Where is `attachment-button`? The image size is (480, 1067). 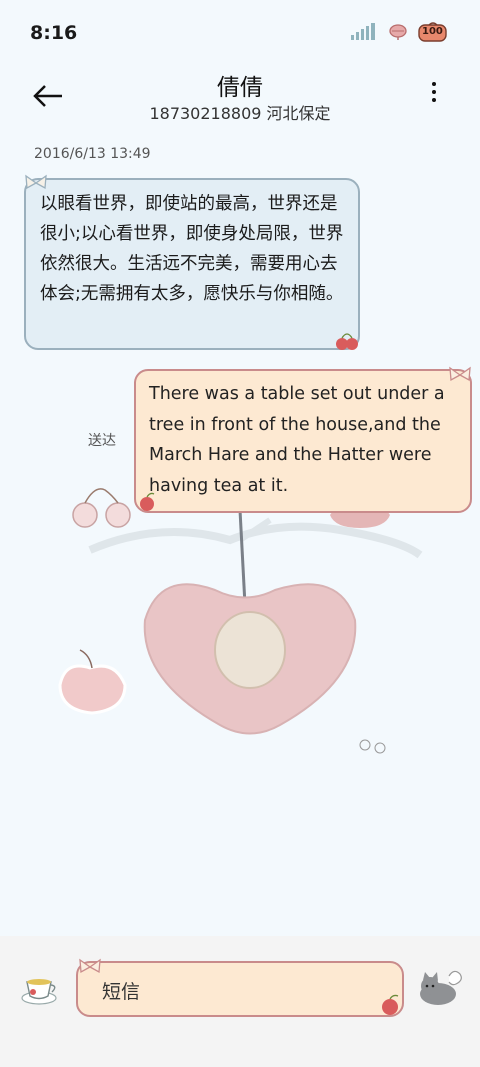 attachment-button is located at coordinates (39, 989).